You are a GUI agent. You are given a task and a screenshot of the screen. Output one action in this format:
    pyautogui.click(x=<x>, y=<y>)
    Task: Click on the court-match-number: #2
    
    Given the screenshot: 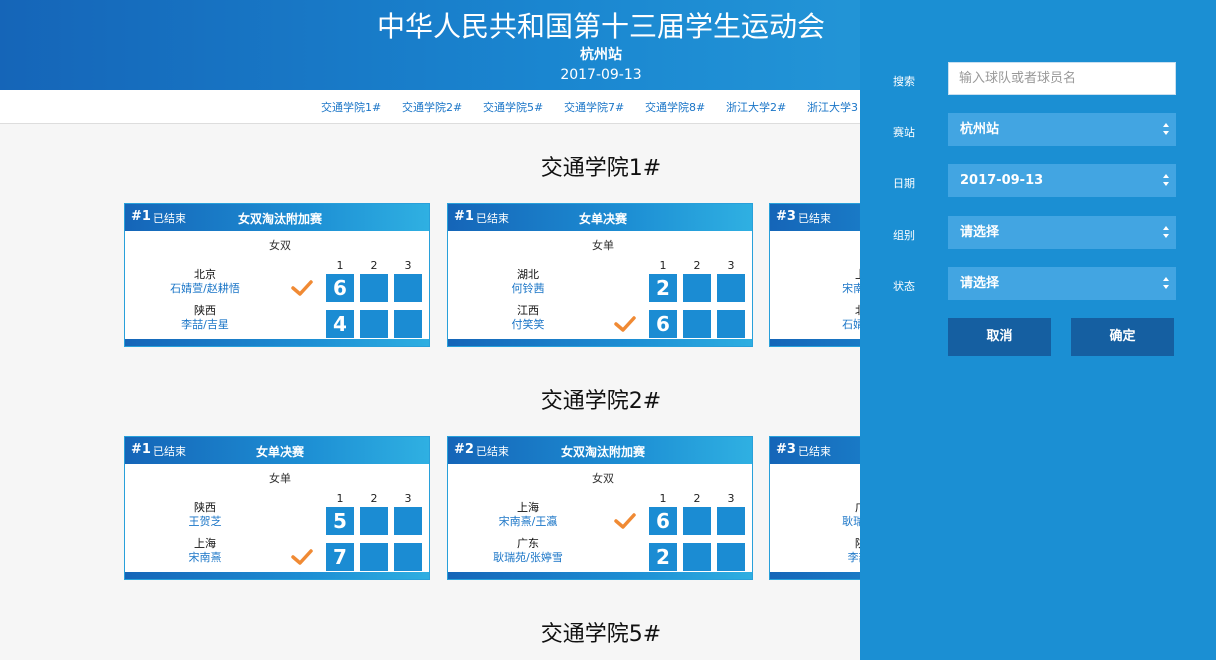 What is the action you would take?
    pyautogui.click(x=464, y=449)
    